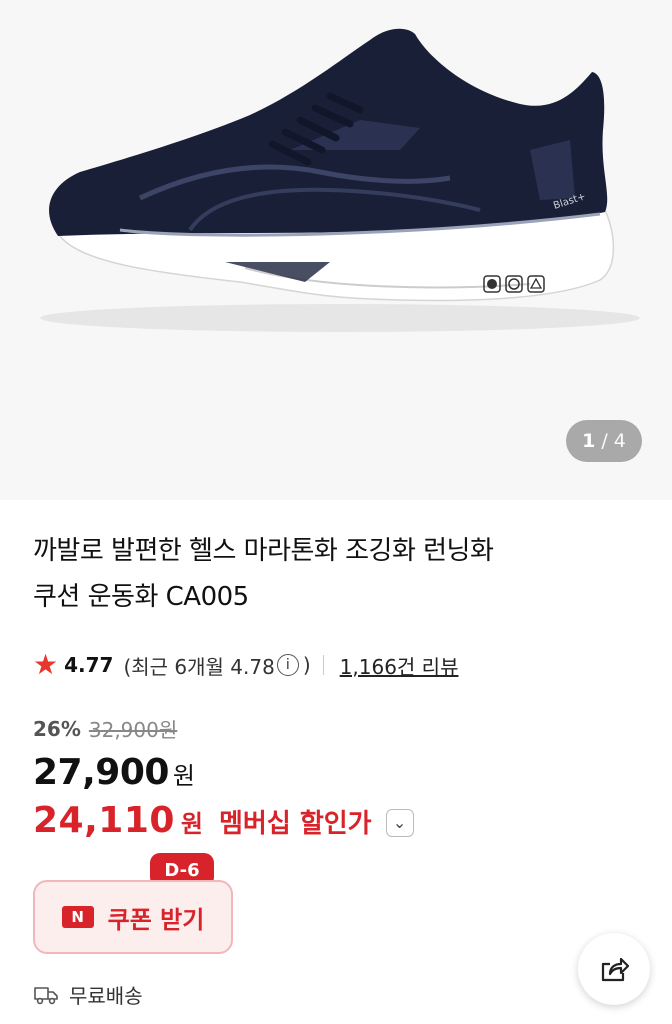  Describe the element at coordinates (57, 728) in the screenshot. I see `discount-percent: 26%` at that location.